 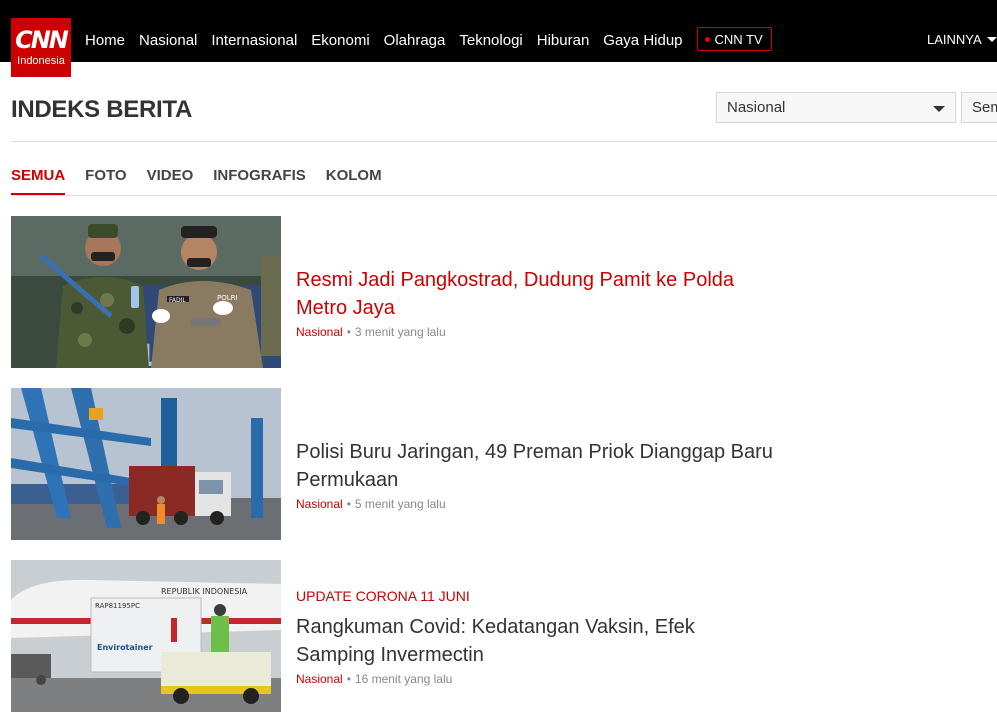 I want to click on tab-infografis: INFOGRAFIS, so click(x=259, y=181).